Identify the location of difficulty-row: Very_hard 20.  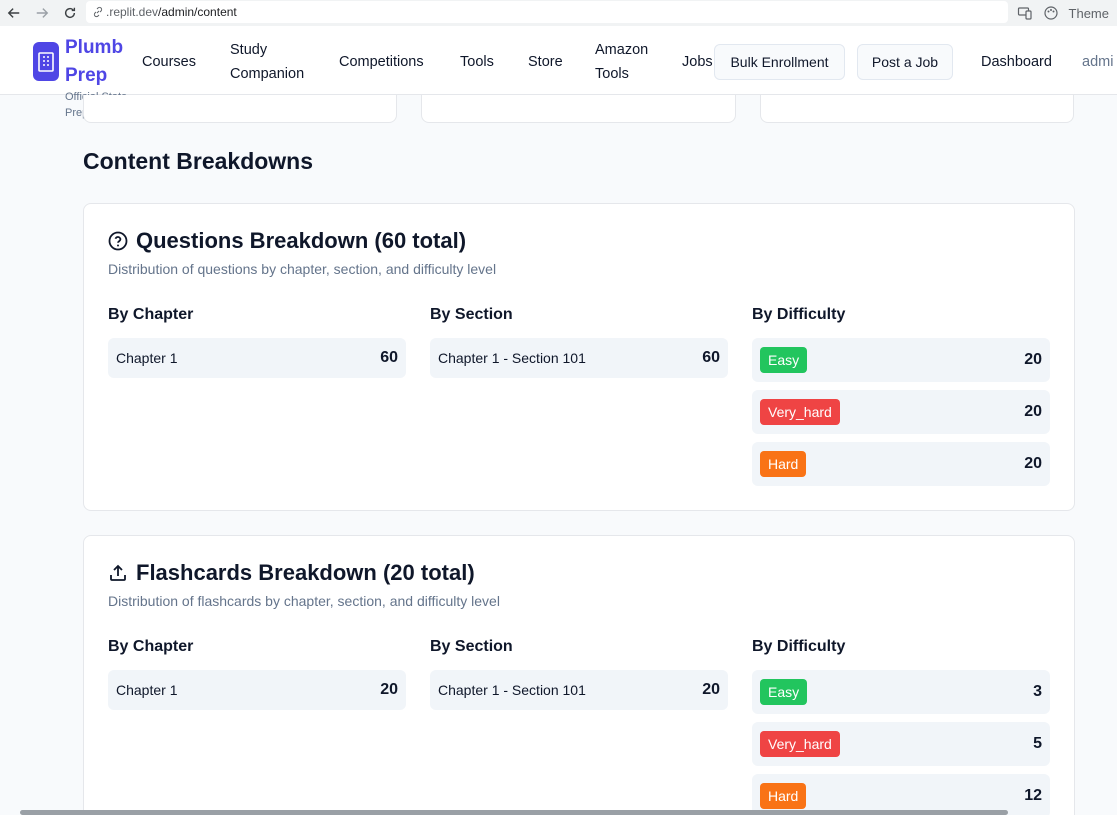
(901, 412).